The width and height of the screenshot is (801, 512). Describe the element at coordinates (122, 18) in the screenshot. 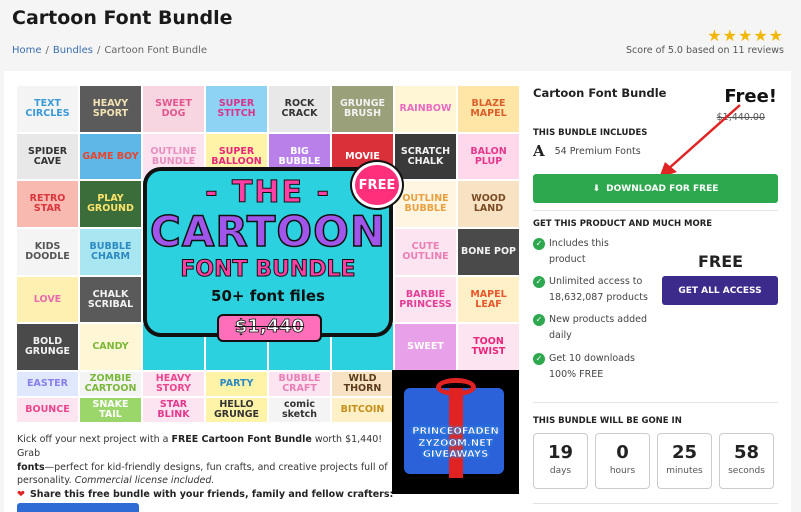

I see `page-title: Cartoon Font Bundle` at that location.